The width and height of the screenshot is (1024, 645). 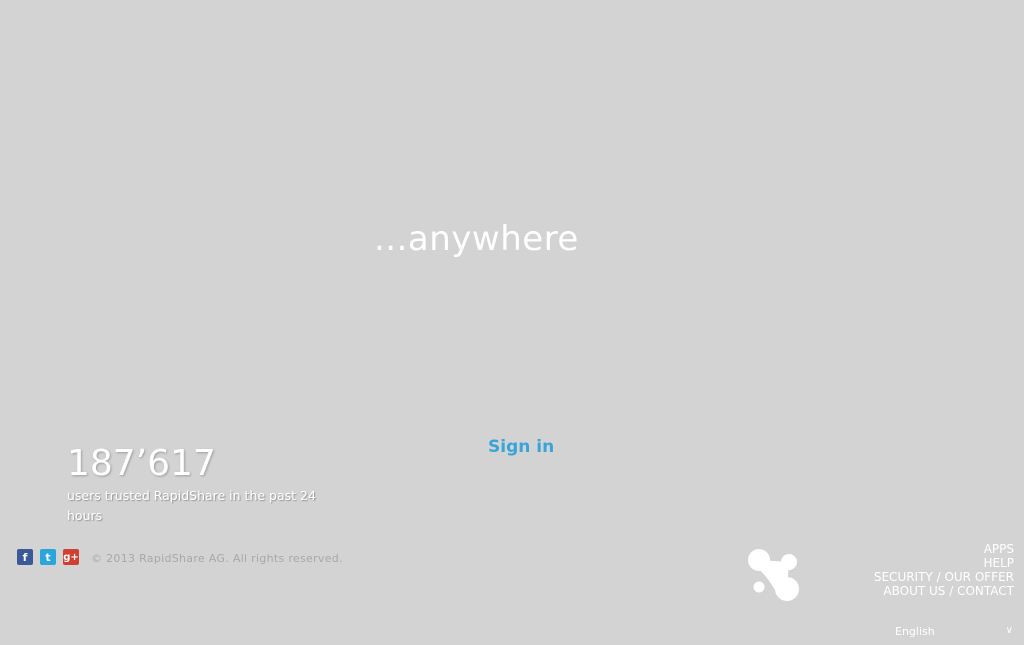 I want to click on user-count: 187’617, so click(x=141, y=463).